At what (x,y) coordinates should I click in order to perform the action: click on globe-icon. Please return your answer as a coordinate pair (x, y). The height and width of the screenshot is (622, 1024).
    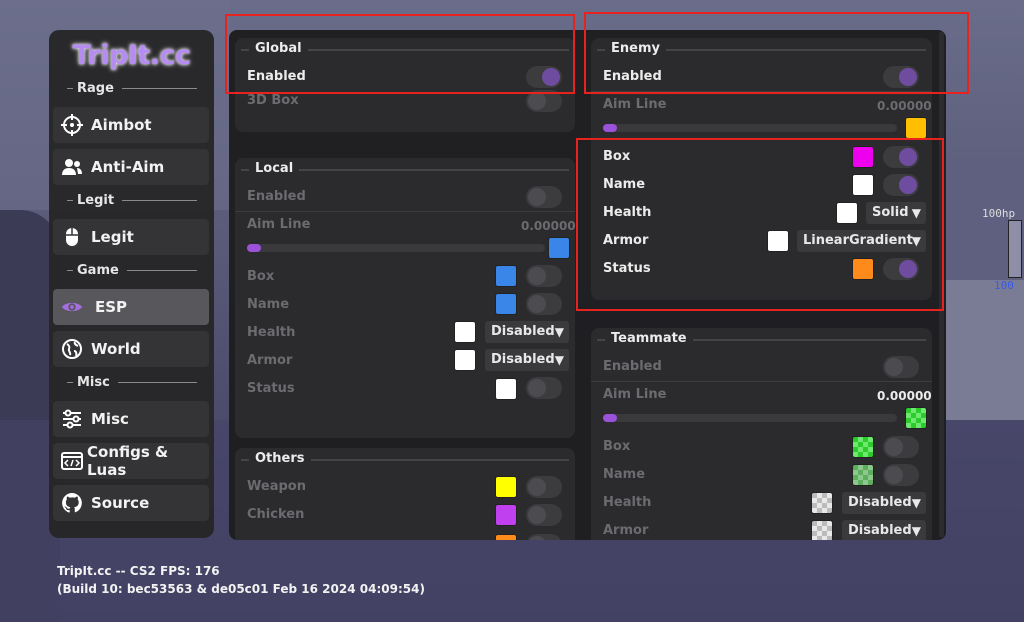
    Looking at the image, I should click on (72, 349).